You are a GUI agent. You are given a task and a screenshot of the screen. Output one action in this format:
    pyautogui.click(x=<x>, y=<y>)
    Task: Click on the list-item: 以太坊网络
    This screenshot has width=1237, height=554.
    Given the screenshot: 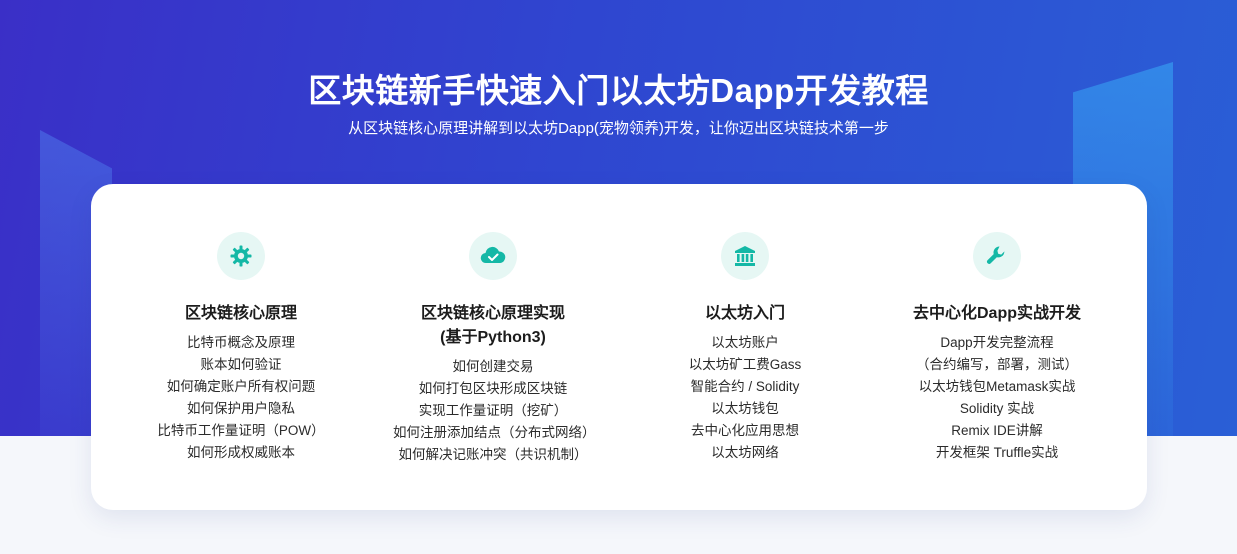 What is the action you would take?
    pyautogui.click(x=745, y=452)
    